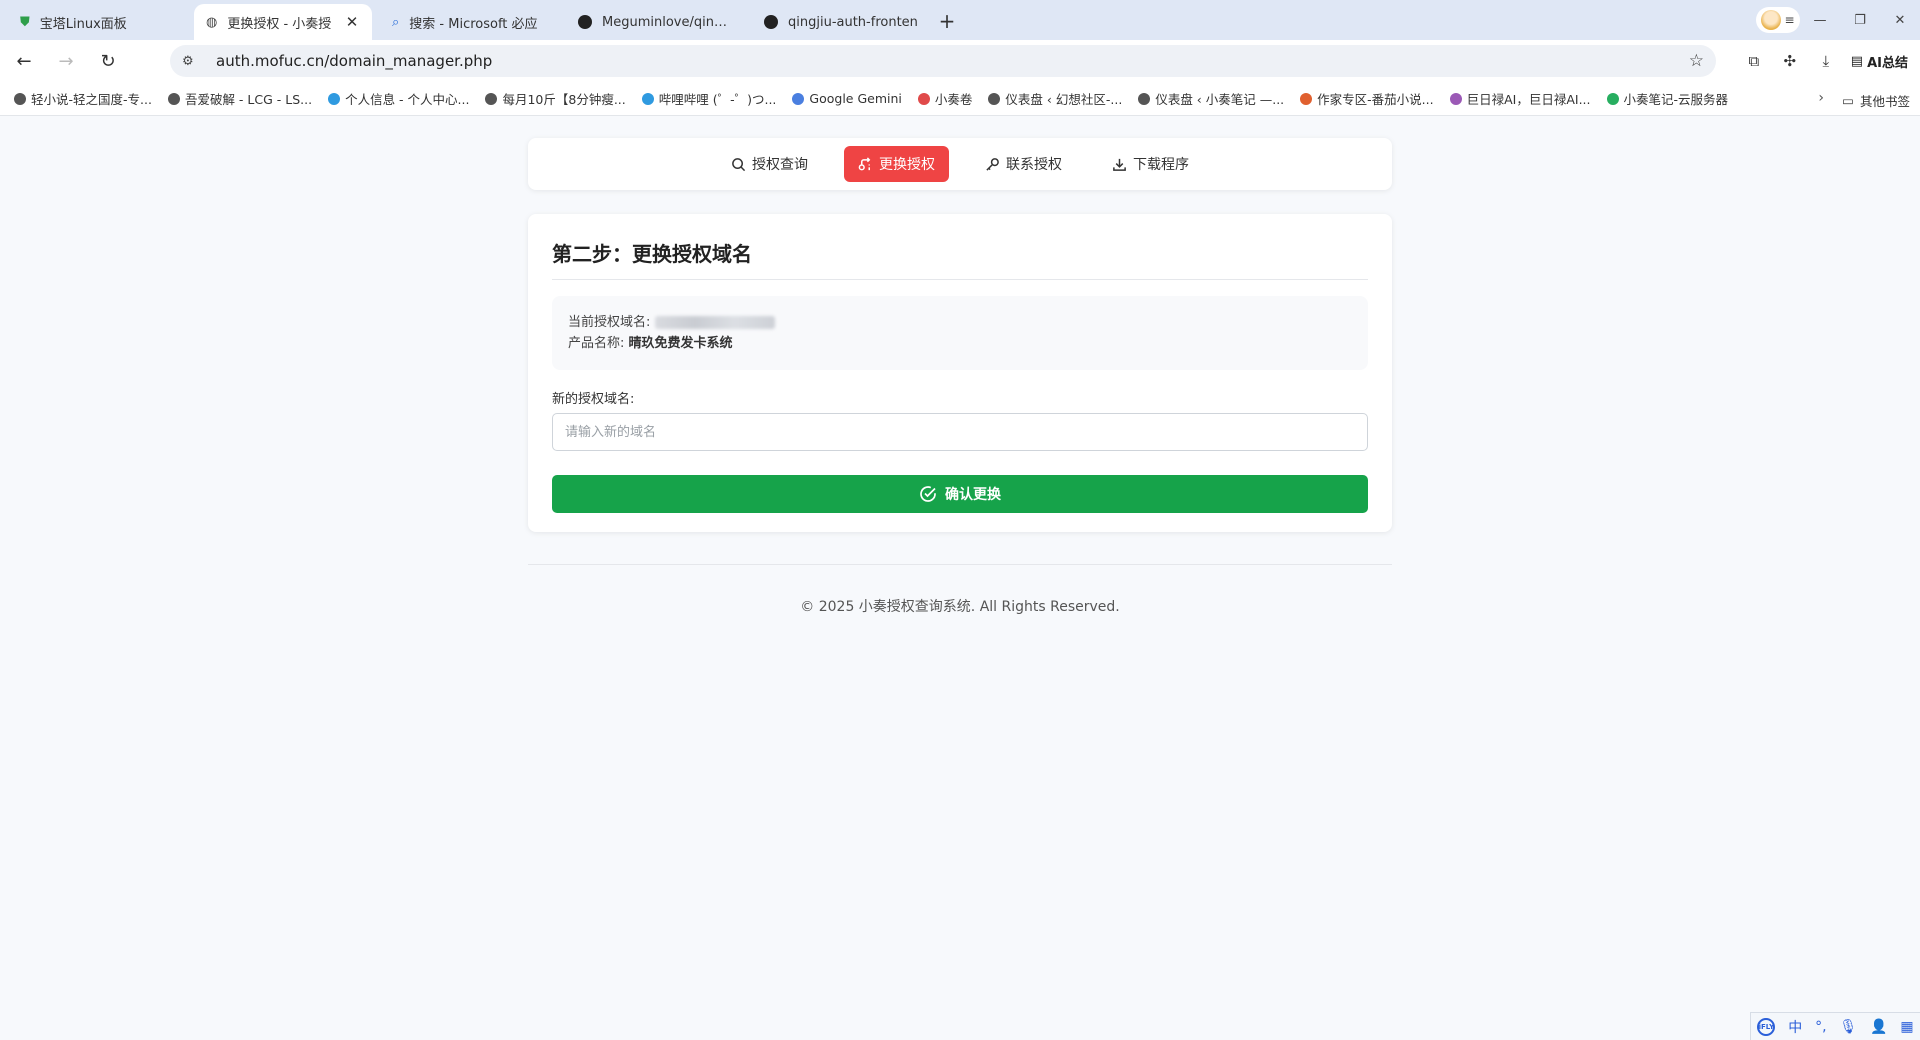 Image resolution: width=1920 pixels, height=1040 pixels. Describe the element at coordinates (354, 61) in the screenshot. I see `url-text: auth.mofuc.cn/domain_manager.php` at that location.